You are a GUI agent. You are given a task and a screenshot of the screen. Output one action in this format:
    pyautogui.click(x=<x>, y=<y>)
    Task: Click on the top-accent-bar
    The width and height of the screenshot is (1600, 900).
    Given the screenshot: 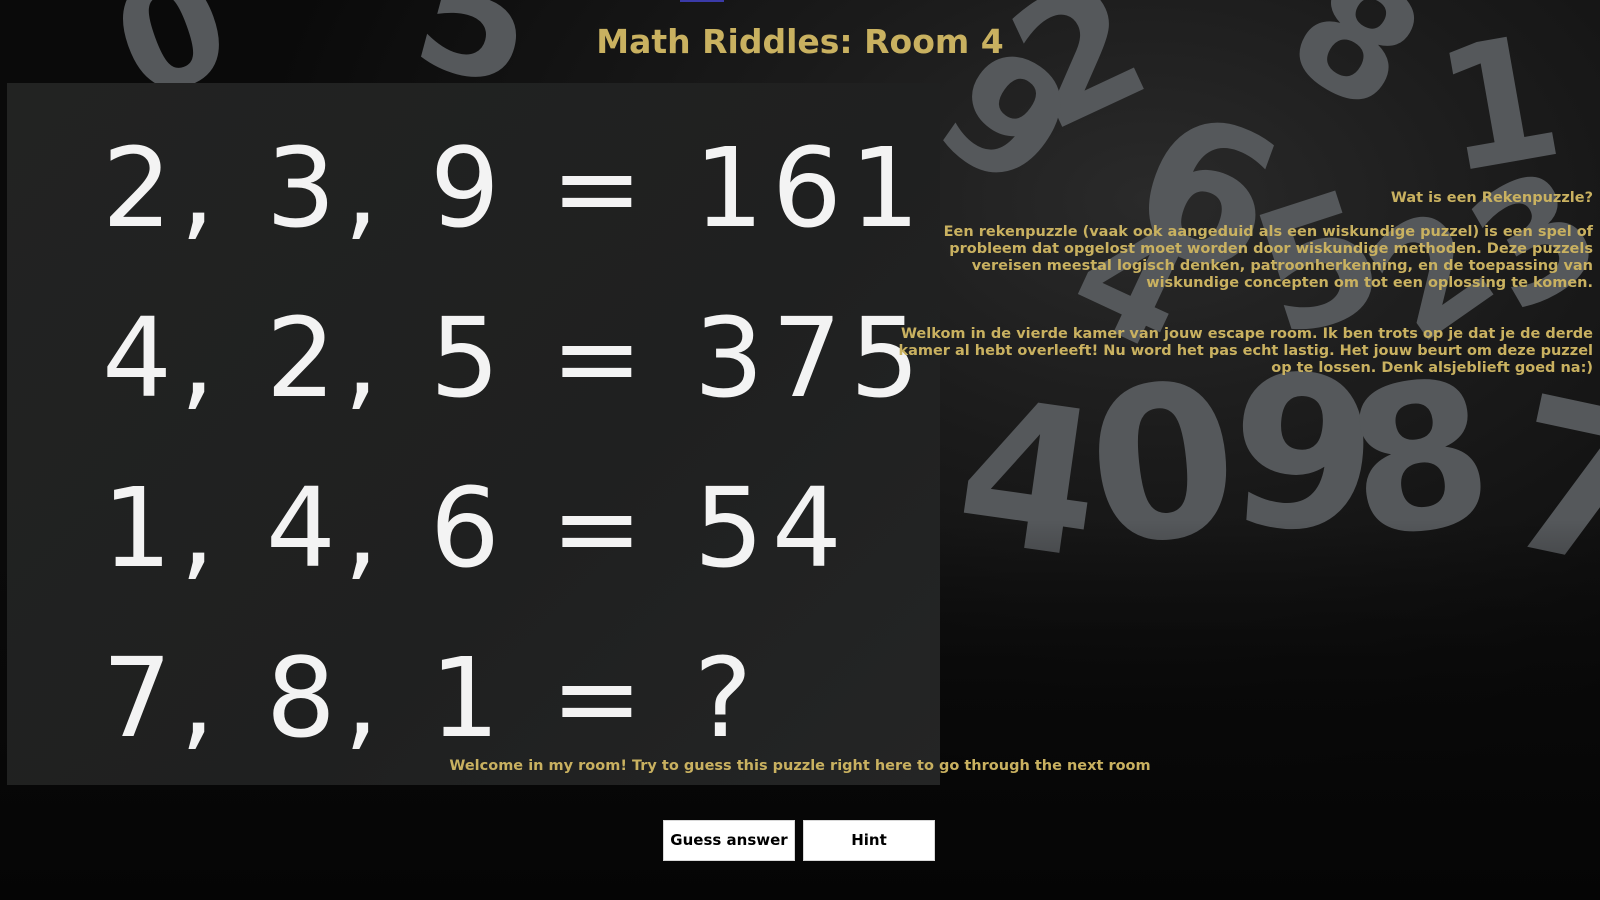 What is the action you would take?
    pyautogui.click(x=702, y=1)
    